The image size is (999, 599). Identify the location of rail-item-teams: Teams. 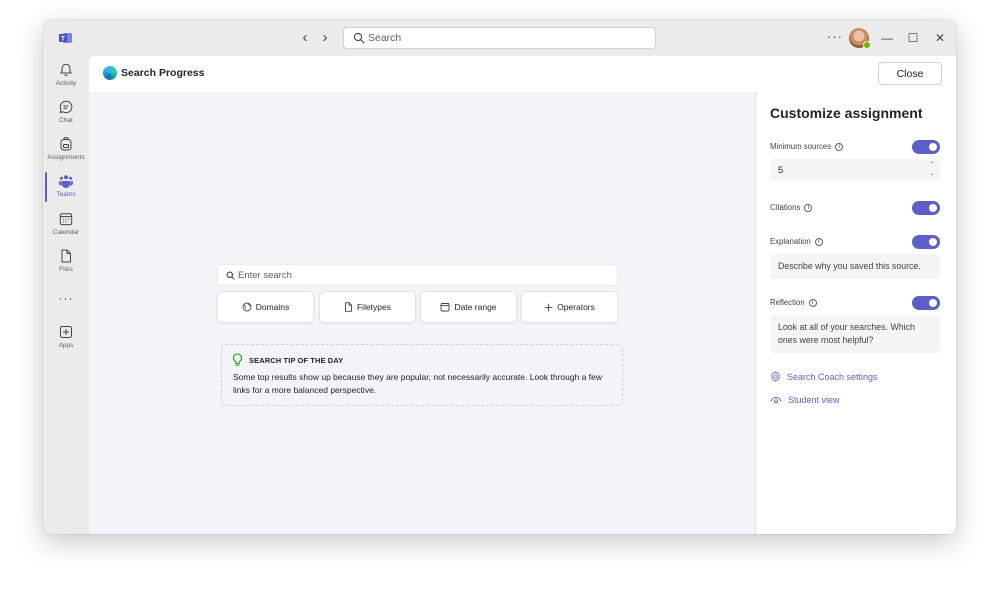
(66, 191).